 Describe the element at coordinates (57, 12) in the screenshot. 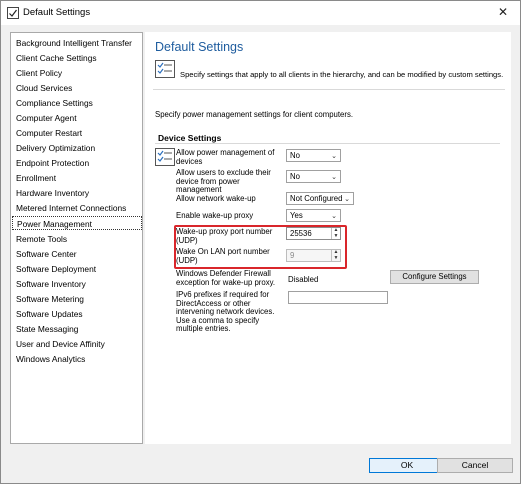

I see `window-title: Default Settings` at that location.